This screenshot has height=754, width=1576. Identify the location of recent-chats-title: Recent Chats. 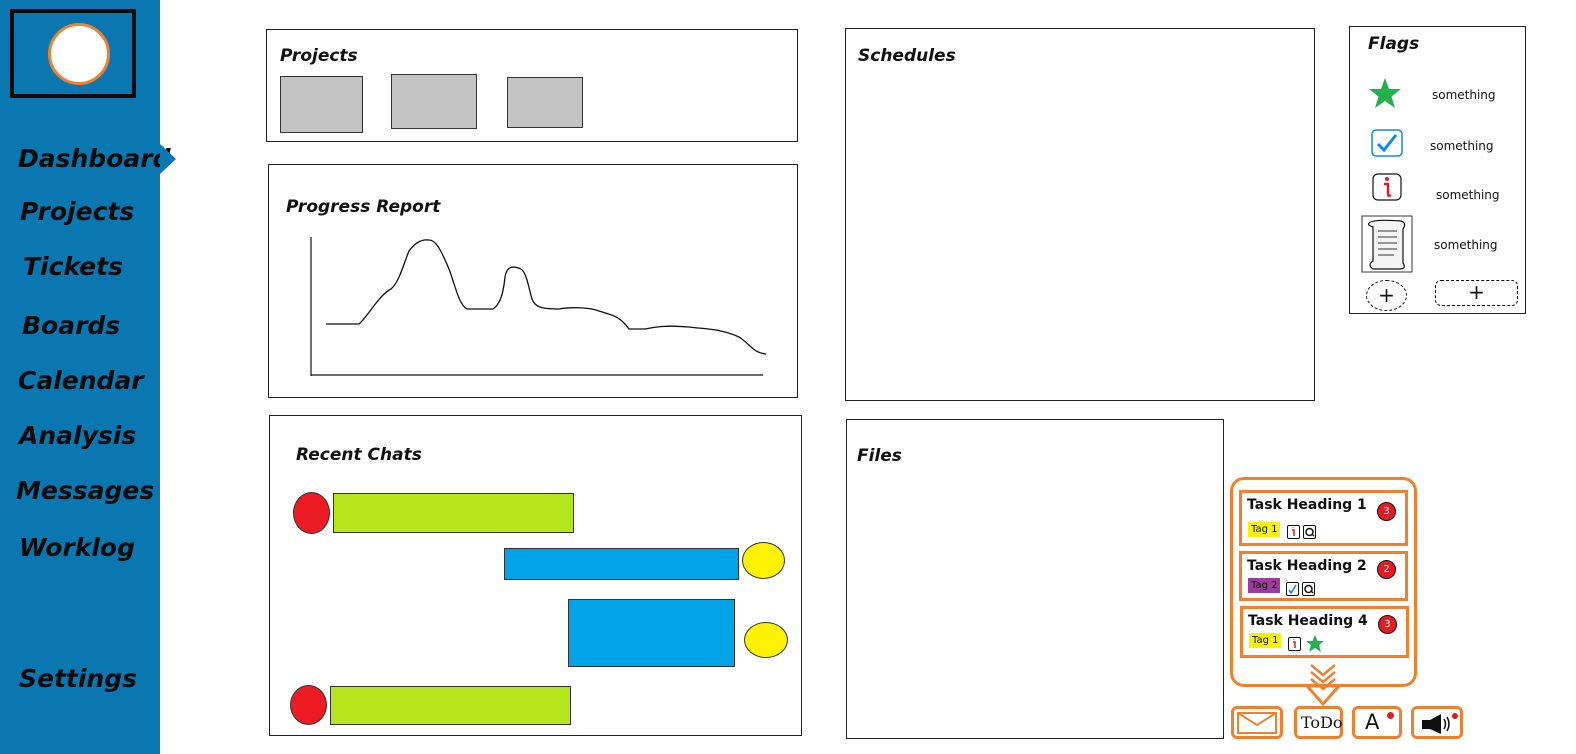
(359, 455).